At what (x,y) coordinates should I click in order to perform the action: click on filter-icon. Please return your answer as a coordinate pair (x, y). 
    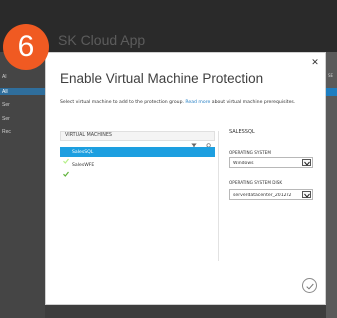
    Looking at the image, I should click on (194, 141).